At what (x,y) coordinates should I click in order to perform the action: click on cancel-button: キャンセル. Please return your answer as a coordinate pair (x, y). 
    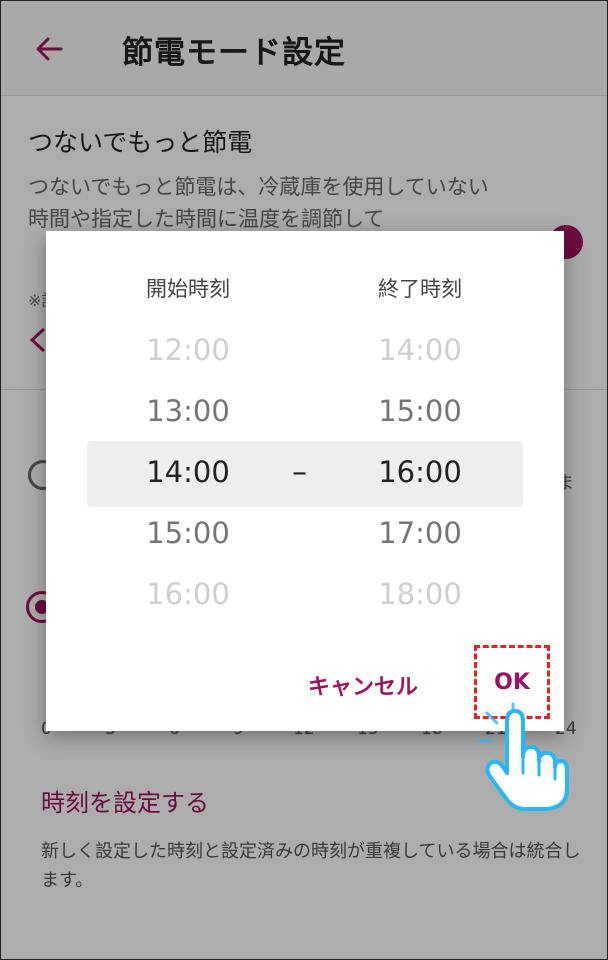
    Looking at the image, I should click on (363, 685).